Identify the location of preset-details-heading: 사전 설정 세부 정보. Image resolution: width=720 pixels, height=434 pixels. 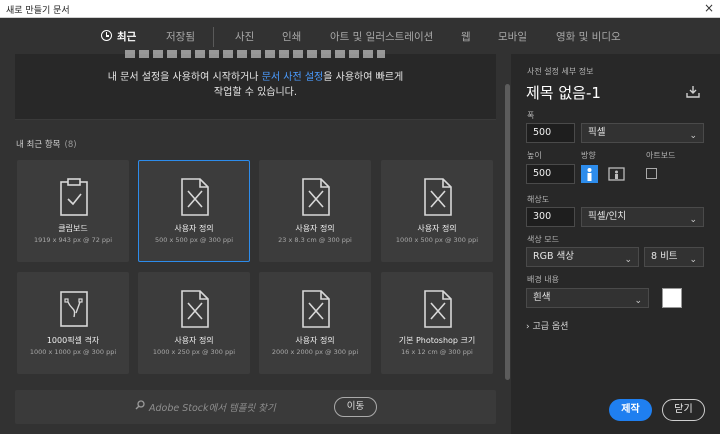
(560, 71).